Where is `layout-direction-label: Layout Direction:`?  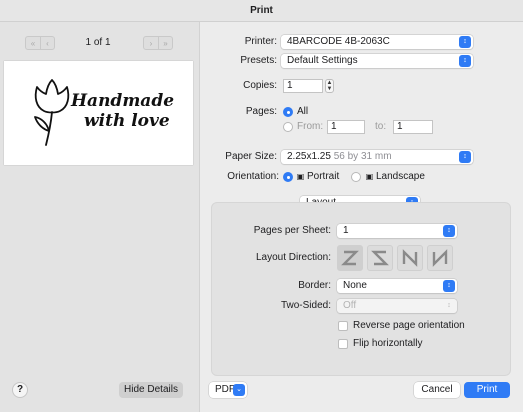 layout-direction-label: Layout Direction: is located at coordinates (293, 257).